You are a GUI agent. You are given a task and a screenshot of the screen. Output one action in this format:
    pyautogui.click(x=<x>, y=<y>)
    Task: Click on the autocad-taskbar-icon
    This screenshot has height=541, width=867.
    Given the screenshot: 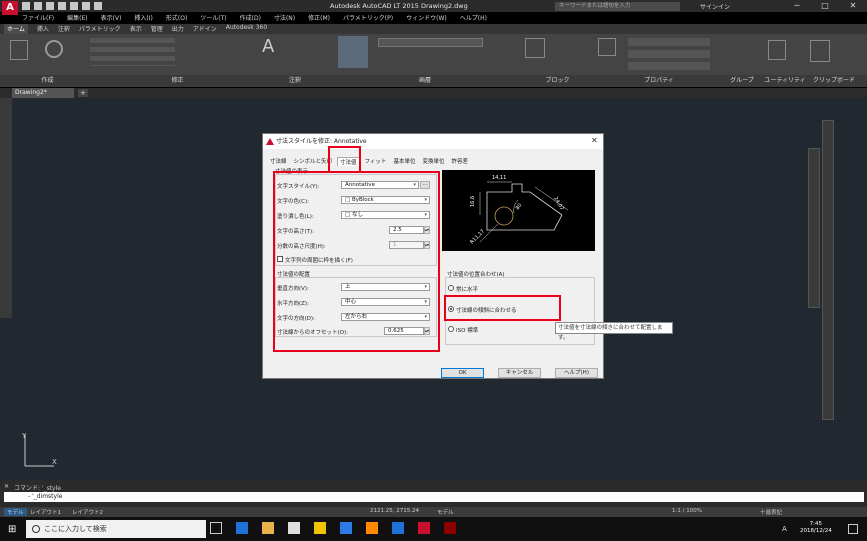 What is the action you would take?
    pyautogui.click(x=424, y=528)
    